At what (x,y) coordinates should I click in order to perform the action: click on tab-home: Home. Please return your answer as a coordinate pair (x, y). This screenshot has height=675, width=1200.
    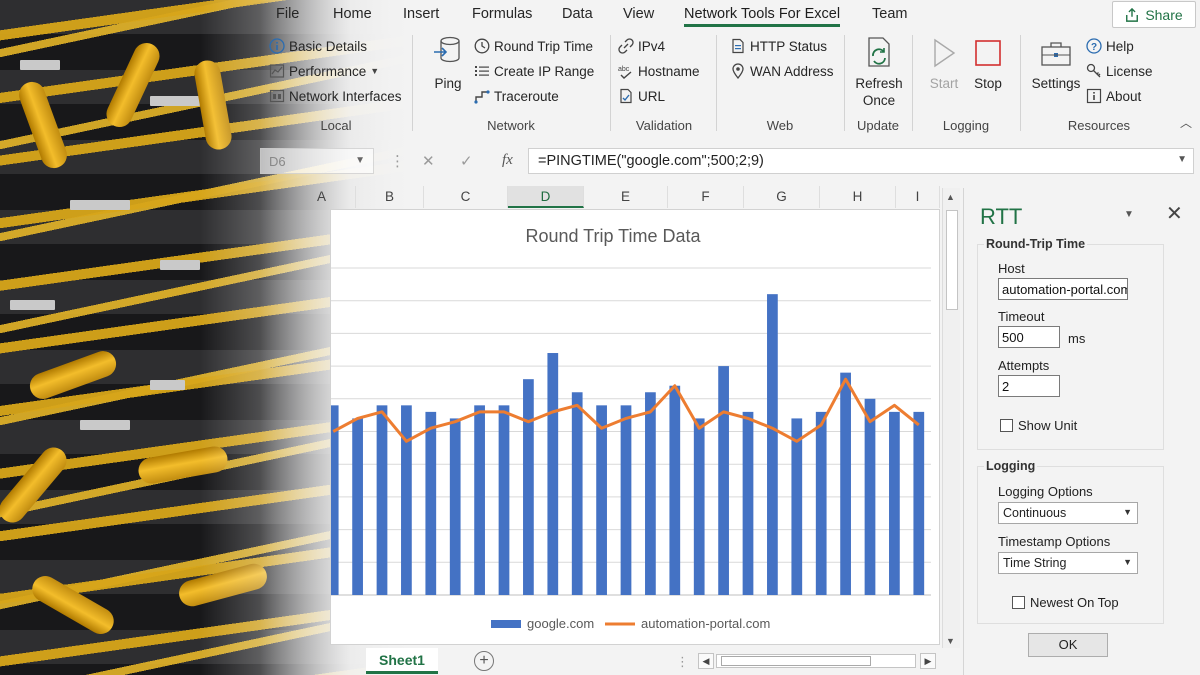
    Looking at the image, I should click on (352, 14).